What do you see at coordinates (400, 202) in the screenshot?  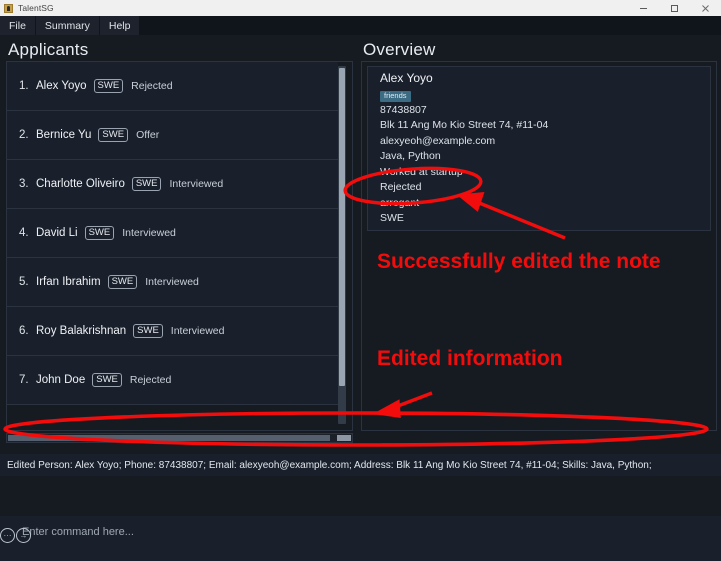 I see `person-note: arrogant` at bounding box center [400, 202].